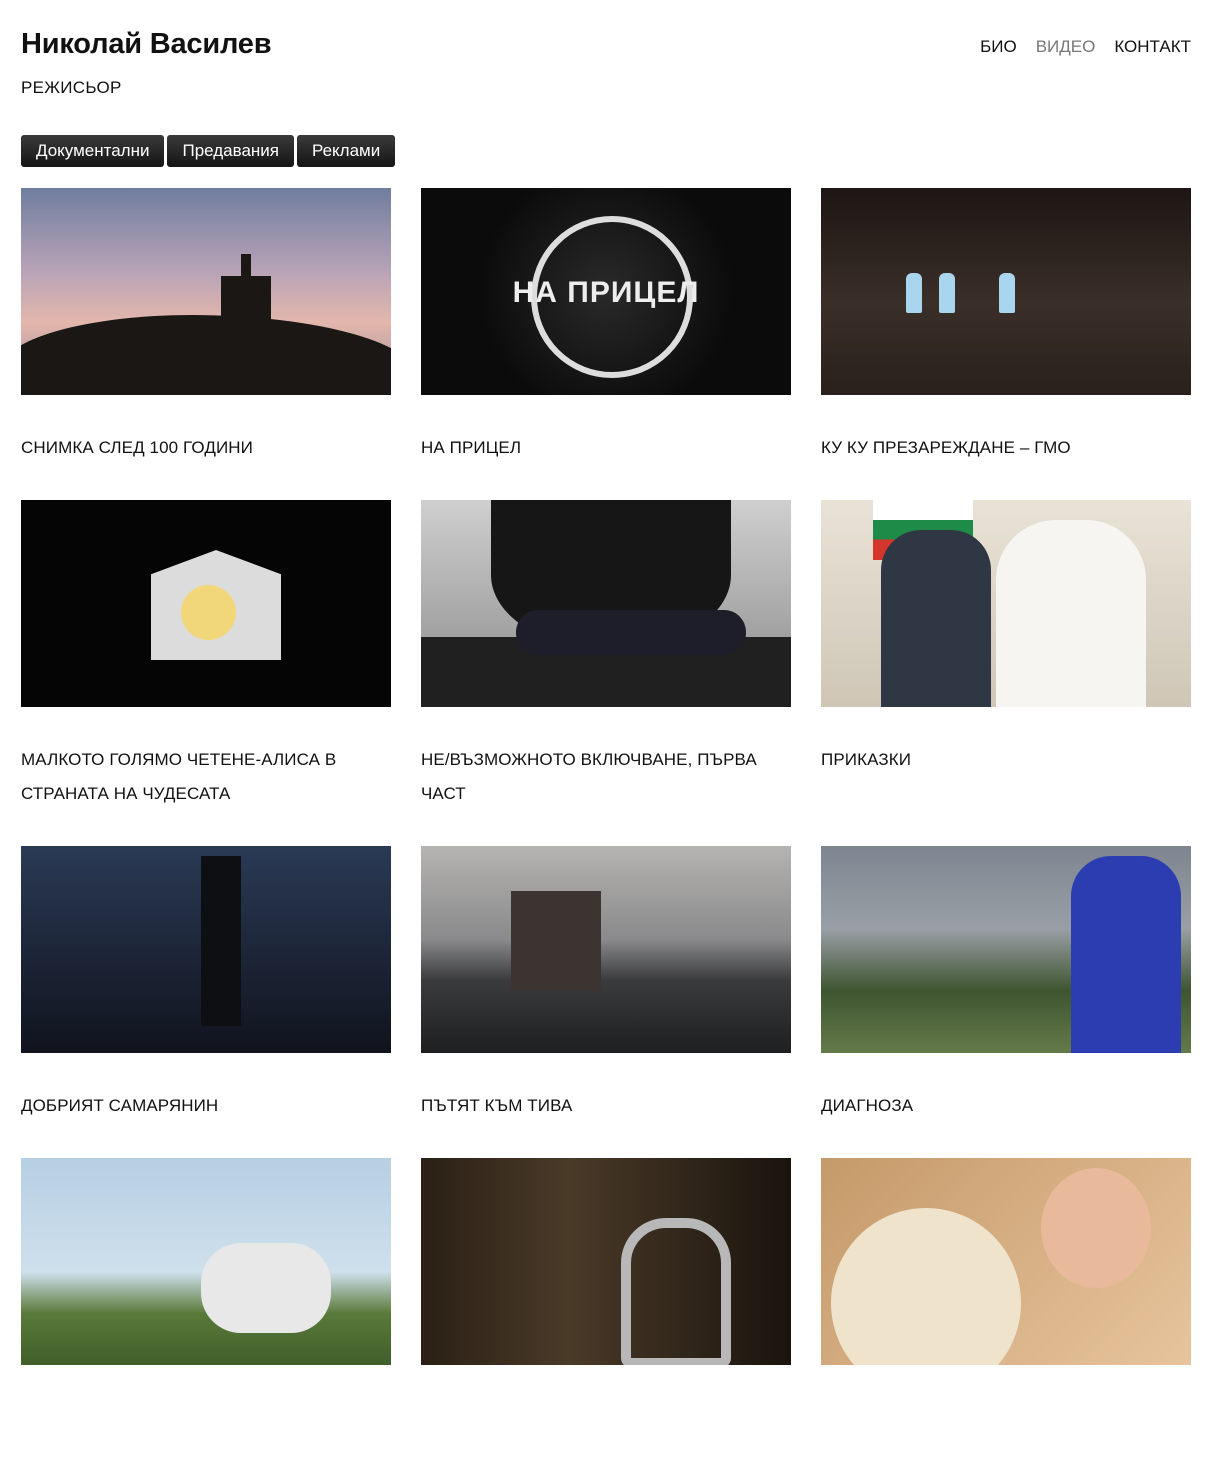 The width and height of the screenshot is (1212, 1470). I want to click on video-title: СНИМКА СЛЕД 100 ГОДИНИ, so click(206, 448).